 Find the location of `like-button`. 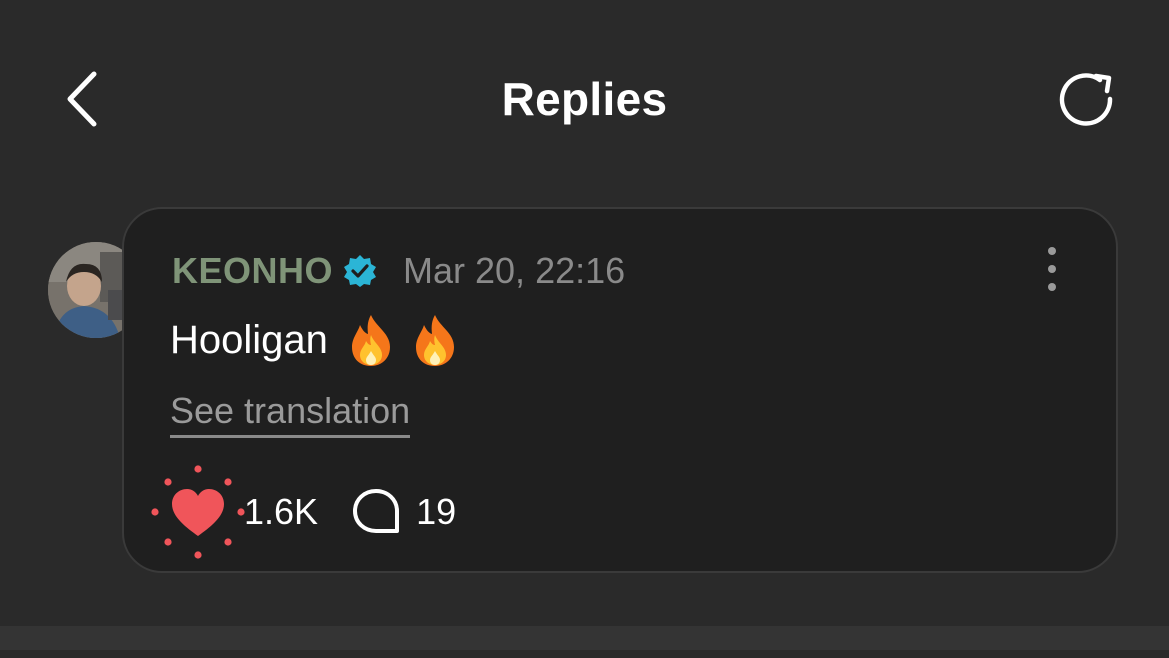

like-button is located at coordinates (198, 512).